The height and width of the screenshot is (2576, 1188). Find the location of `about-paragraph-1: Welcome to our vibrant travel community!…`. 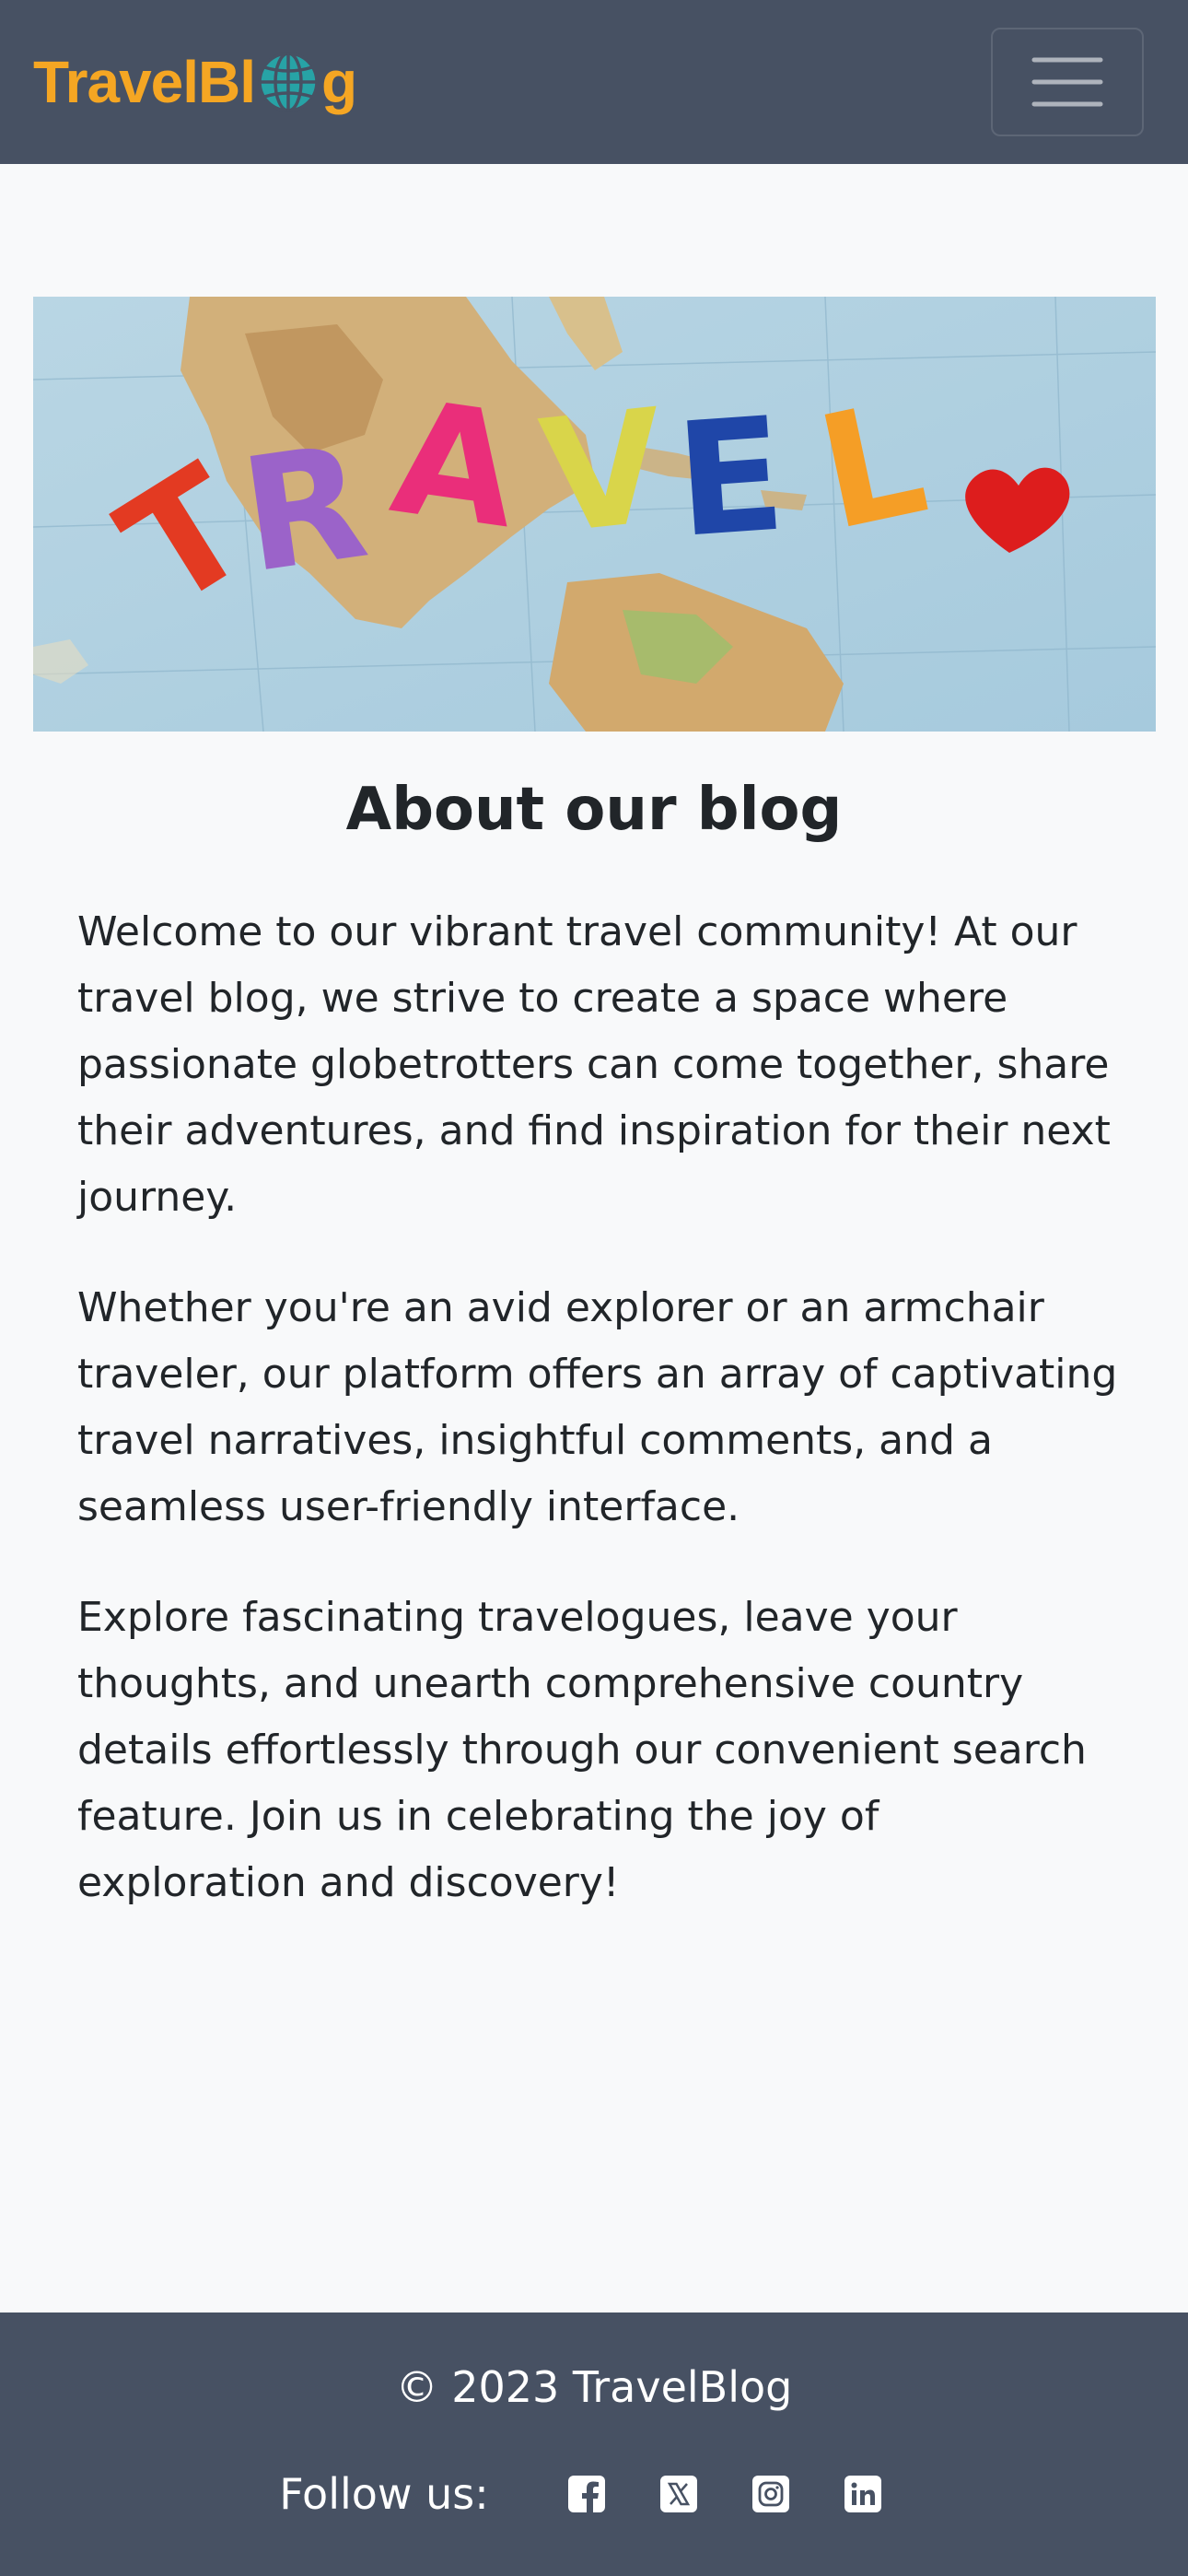

about-paragraph-1: Welcome to our vibrant travel community!… is located at coordinates (594, 1064).